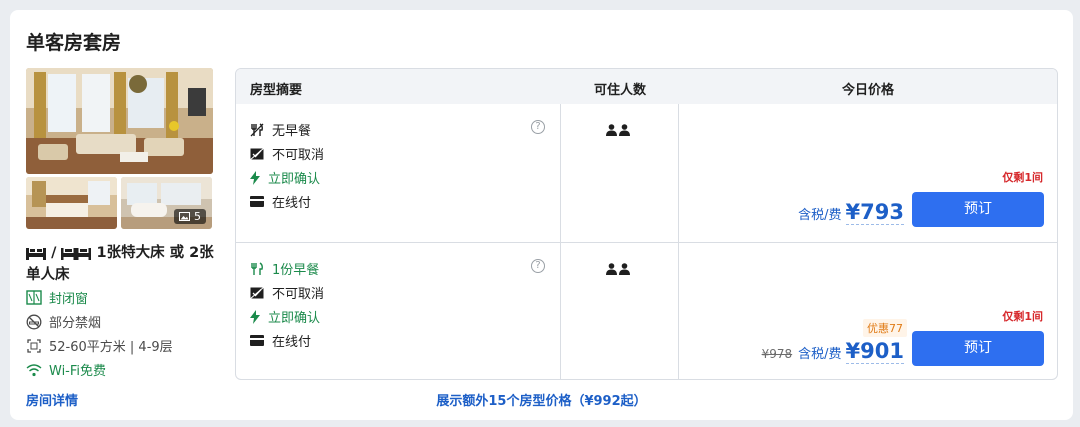 Image resolution: width=1080 pixels, height=427 pixels. What do you see at coordinates (34, 297) in the screenshot?
I see `window-icon` at bounding box center [34, 297].